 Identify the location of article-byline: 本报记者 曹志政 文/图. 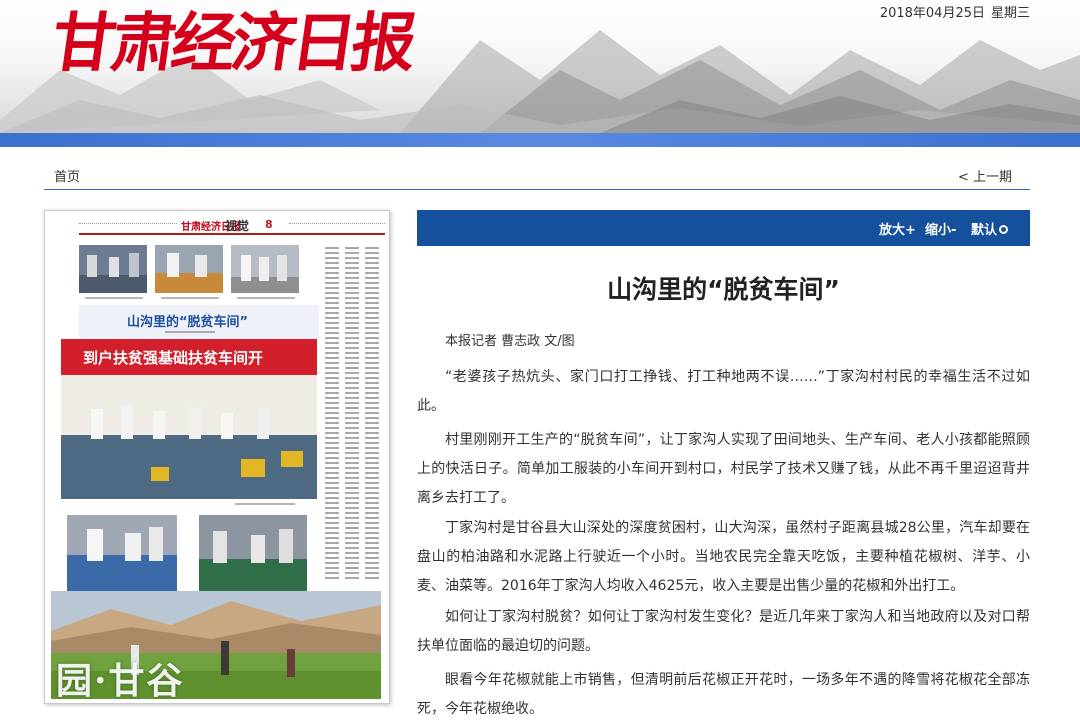
(510, 341).